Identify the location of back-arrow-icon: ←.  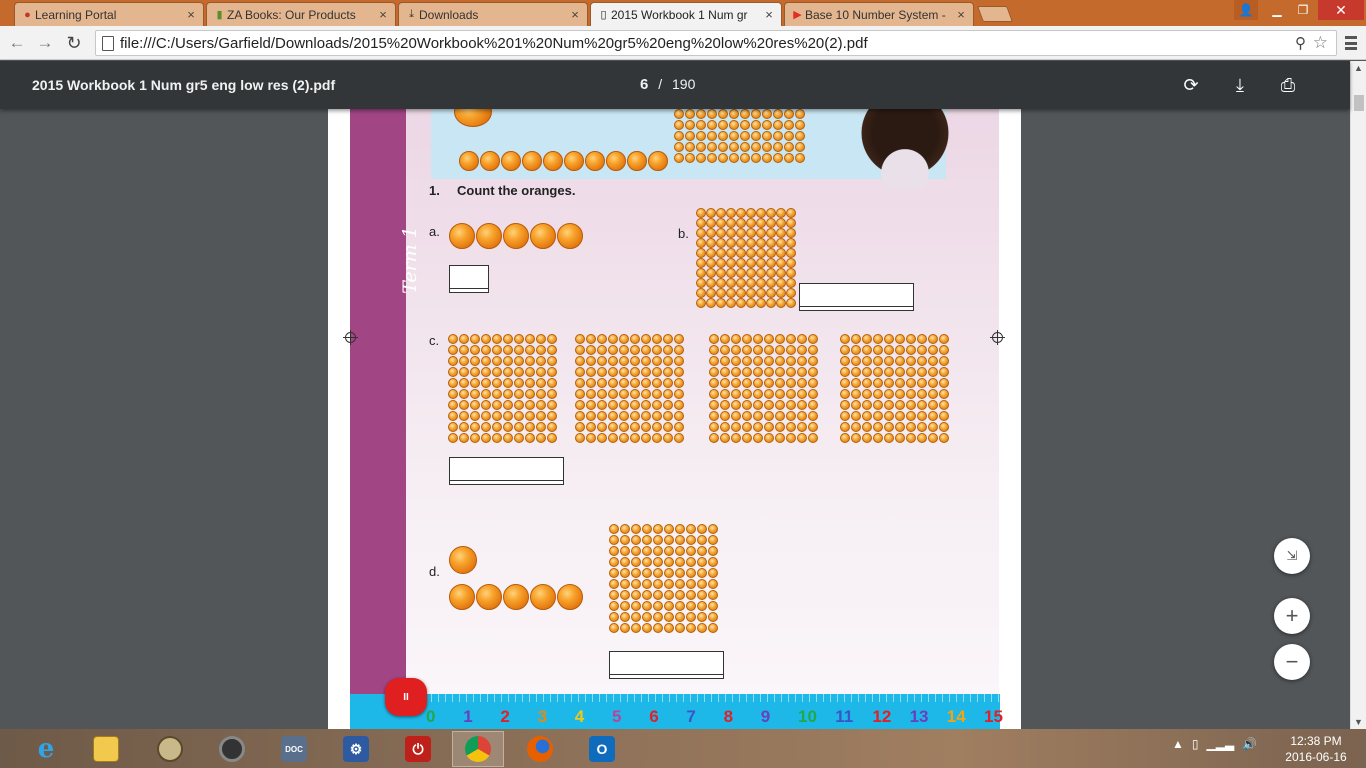
(17, 43).